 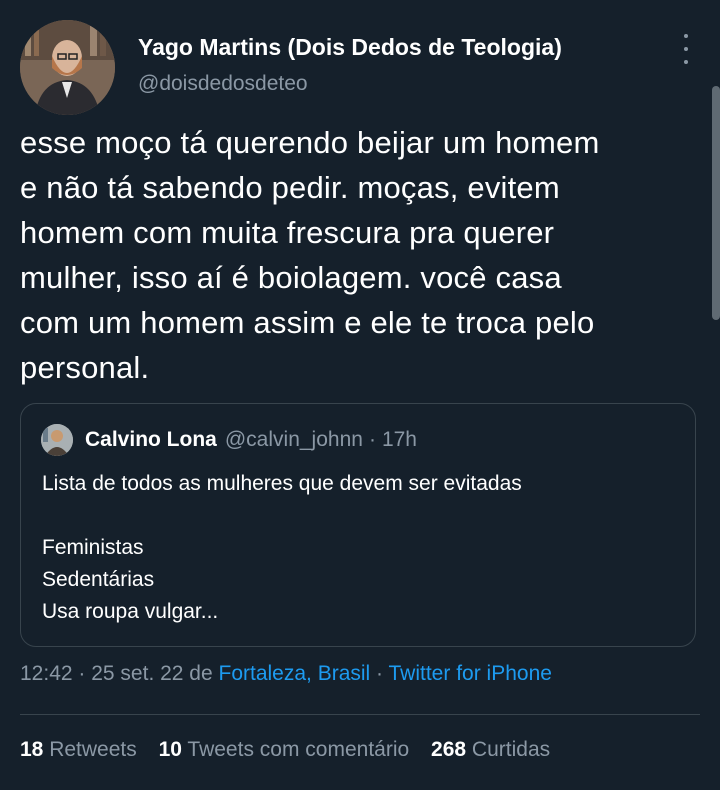 What do you see at coordinates (295, 673) in the screenshot?
I see `location-link: Fortaleza, Brasil` at bounding box center [295, 673].